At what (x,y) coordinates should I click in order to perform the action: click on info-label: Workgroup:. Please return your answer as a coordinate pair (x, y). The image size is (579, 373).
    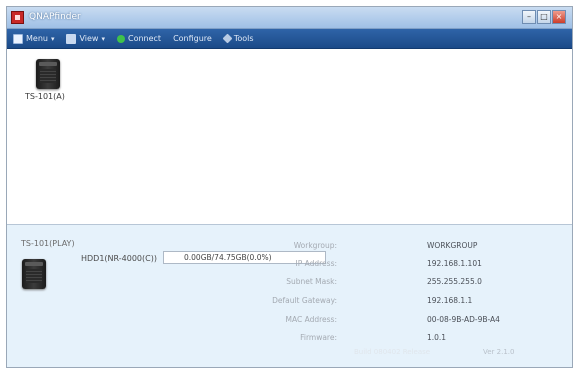
    Looking at the image, I should click on (315, 245).